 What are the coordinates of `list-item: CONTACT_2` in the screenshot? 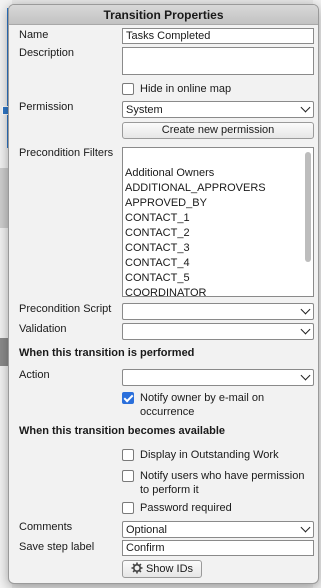 It's located at (195, 233).